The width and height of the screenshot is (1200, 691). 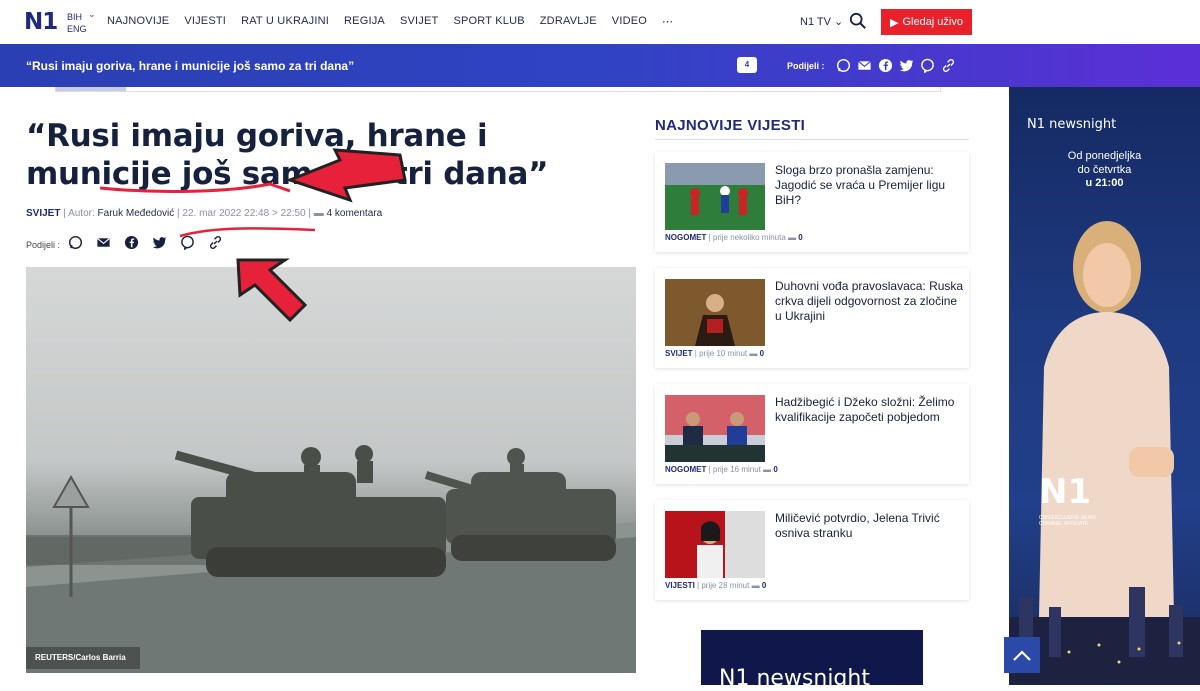 I want to click on chevron-up-icon, so click(x=1022, y=655).